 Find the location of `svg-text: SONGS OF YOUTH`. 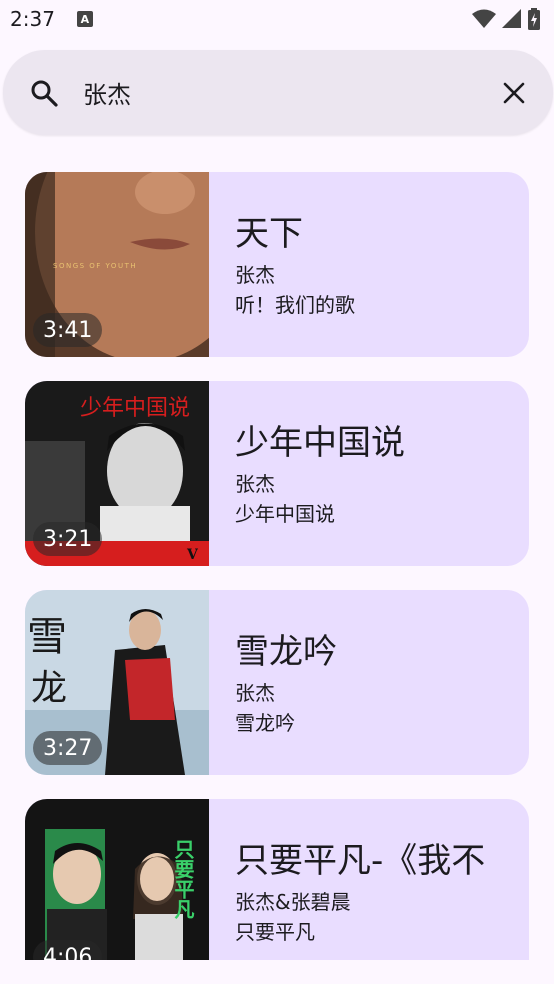

svg-text: SONGS OF YOUTH is located at coordinates (95, 266).